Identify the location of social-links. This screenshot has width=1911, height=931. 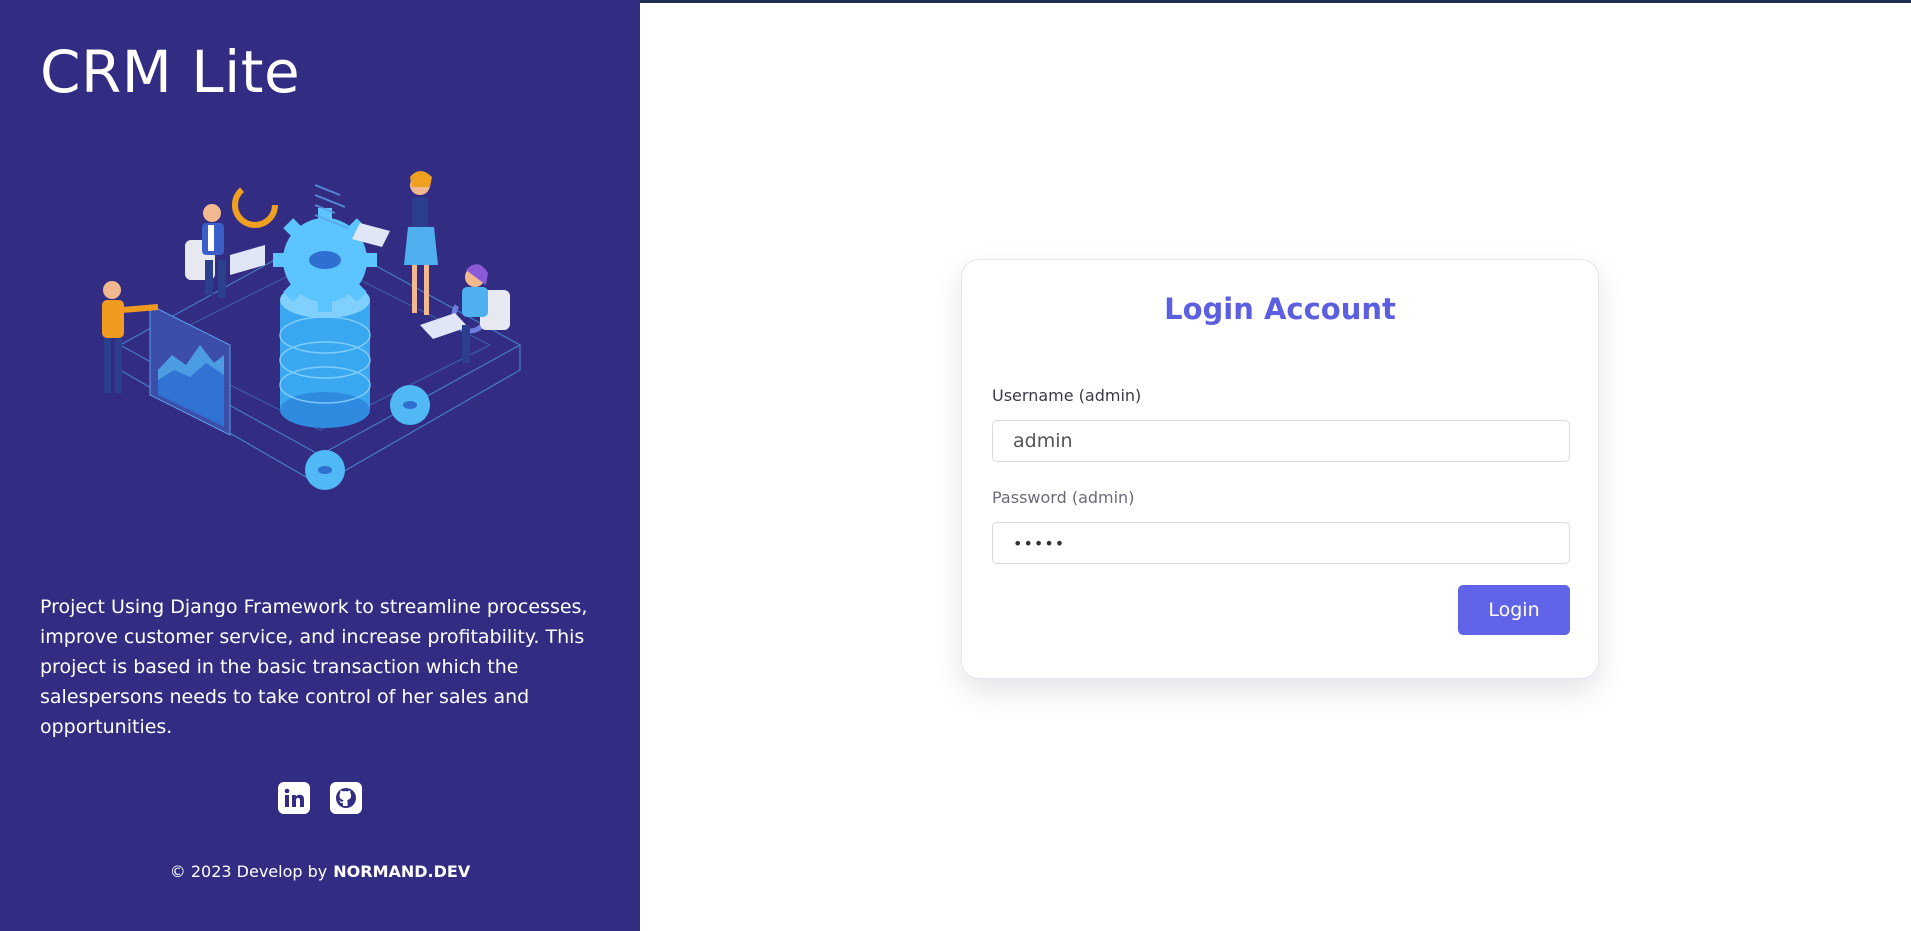
(320, 798).